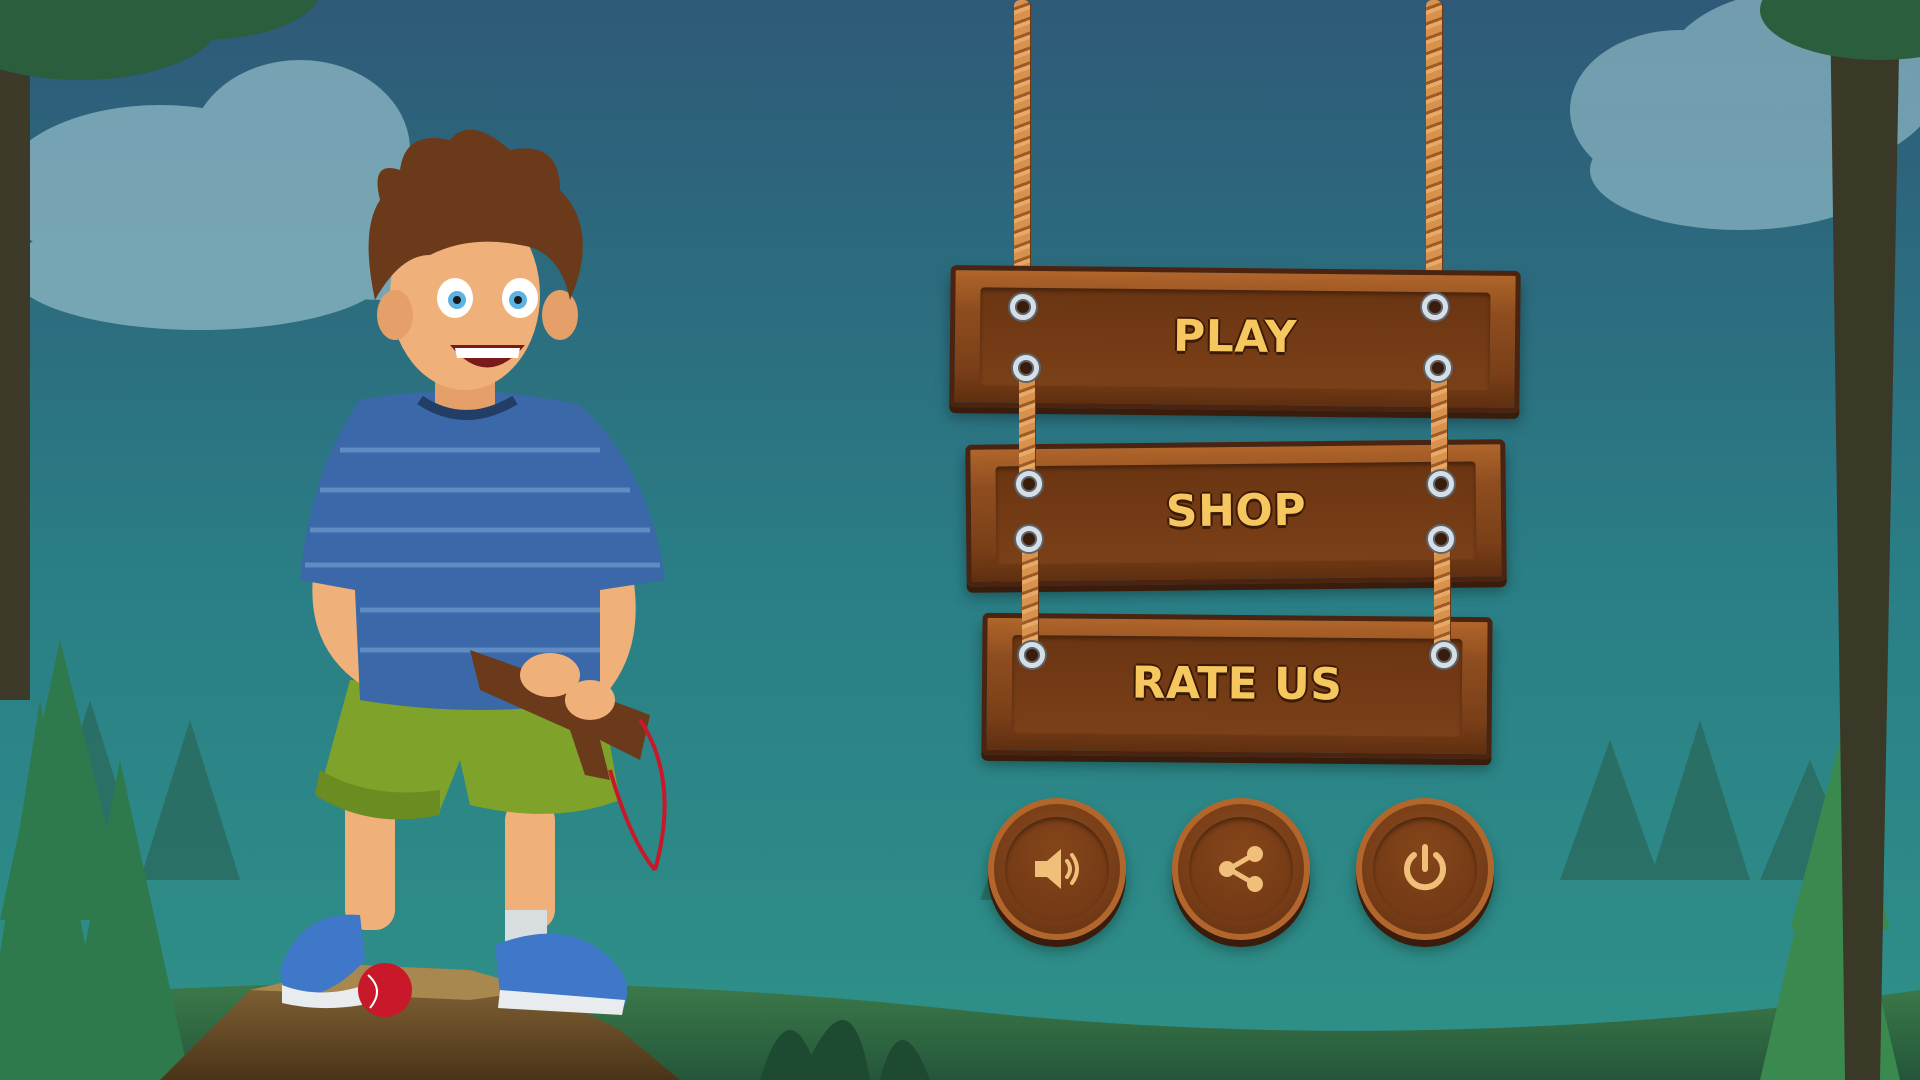  I want to click on rate-us-button: RATE US, so click(1237, 686).